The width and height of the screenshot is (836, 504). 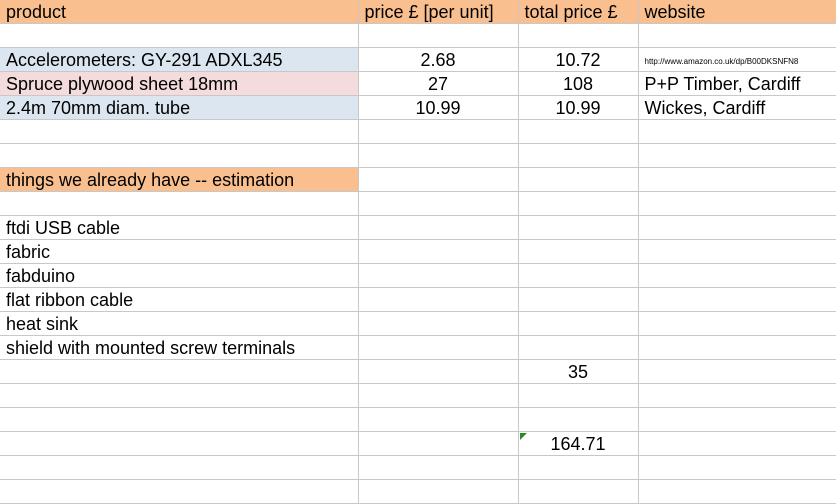 I want to click on grand-total: 164.71, so click(x=578, y=443).